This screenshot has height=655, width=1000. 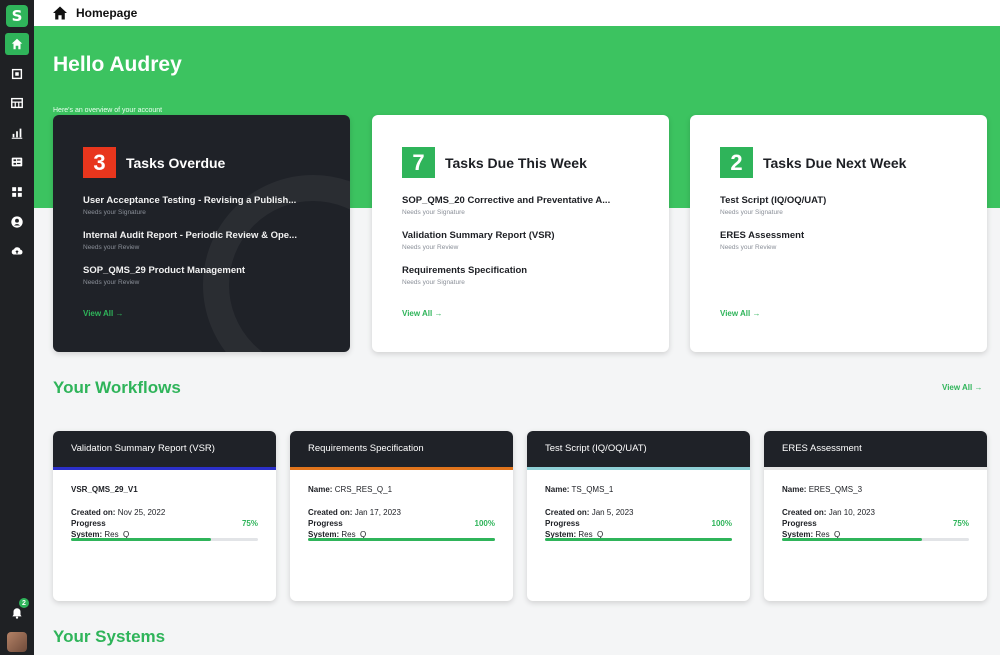 I want to click on app-logo: S, so click(x=17, y=16).